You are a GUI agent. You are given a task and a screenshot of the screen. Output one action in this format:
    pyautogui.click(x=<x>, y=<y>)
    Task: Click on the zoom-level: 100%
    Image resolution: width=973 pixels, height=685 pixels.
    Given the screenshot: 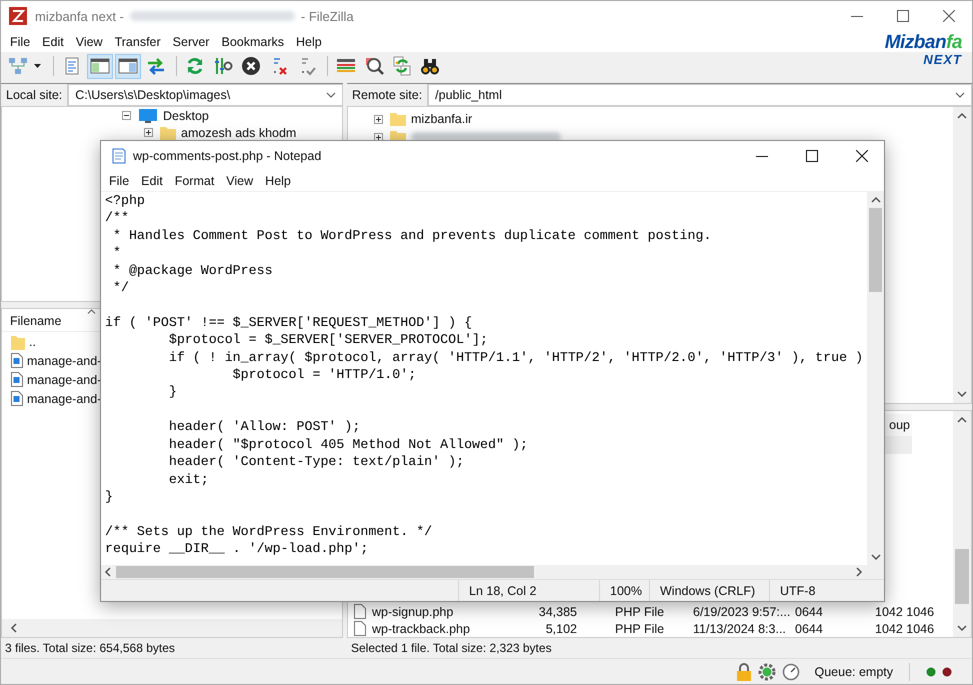 What is the action you would take?
    pyautogui.click(x=624, y=590)
    